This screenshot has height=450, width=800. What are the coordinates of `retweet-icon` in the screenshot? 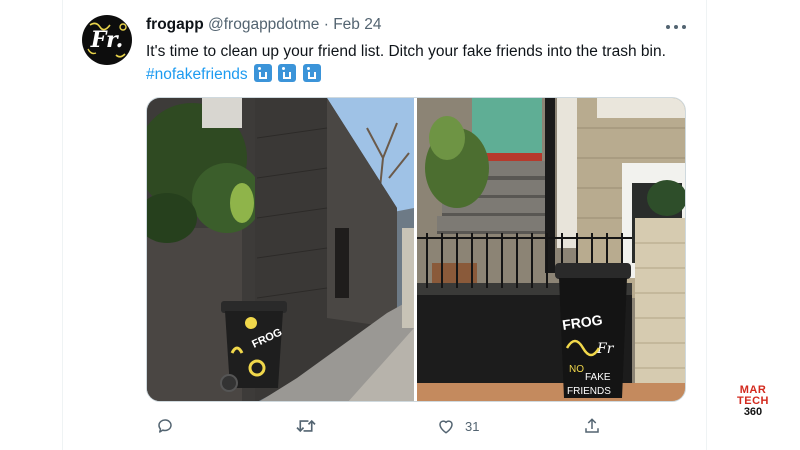 It's located at (306, 426).